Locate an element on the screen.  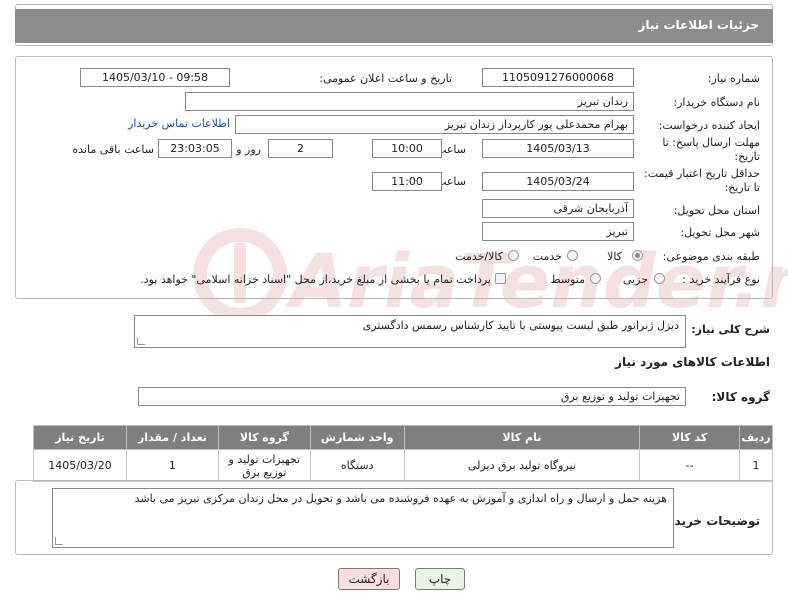
process-type-label: نوع فرآیند خرید : is located at coordinates (721, 279).